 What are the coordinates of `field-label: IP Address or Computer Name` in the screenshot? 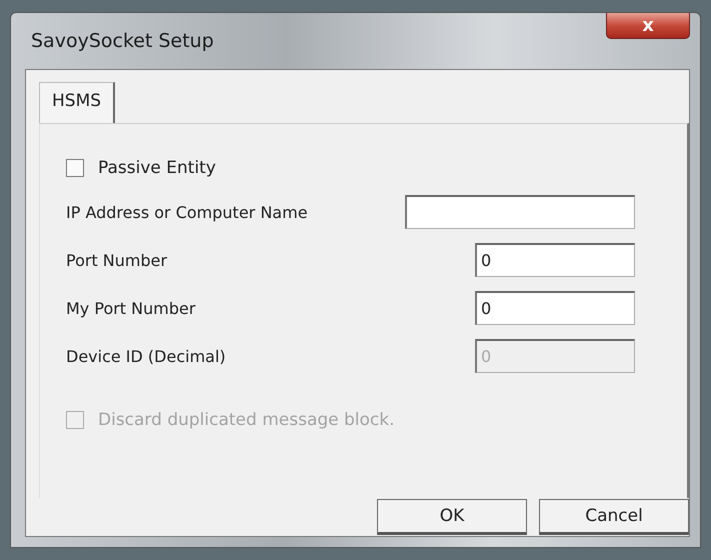 It's located at (187, 212).